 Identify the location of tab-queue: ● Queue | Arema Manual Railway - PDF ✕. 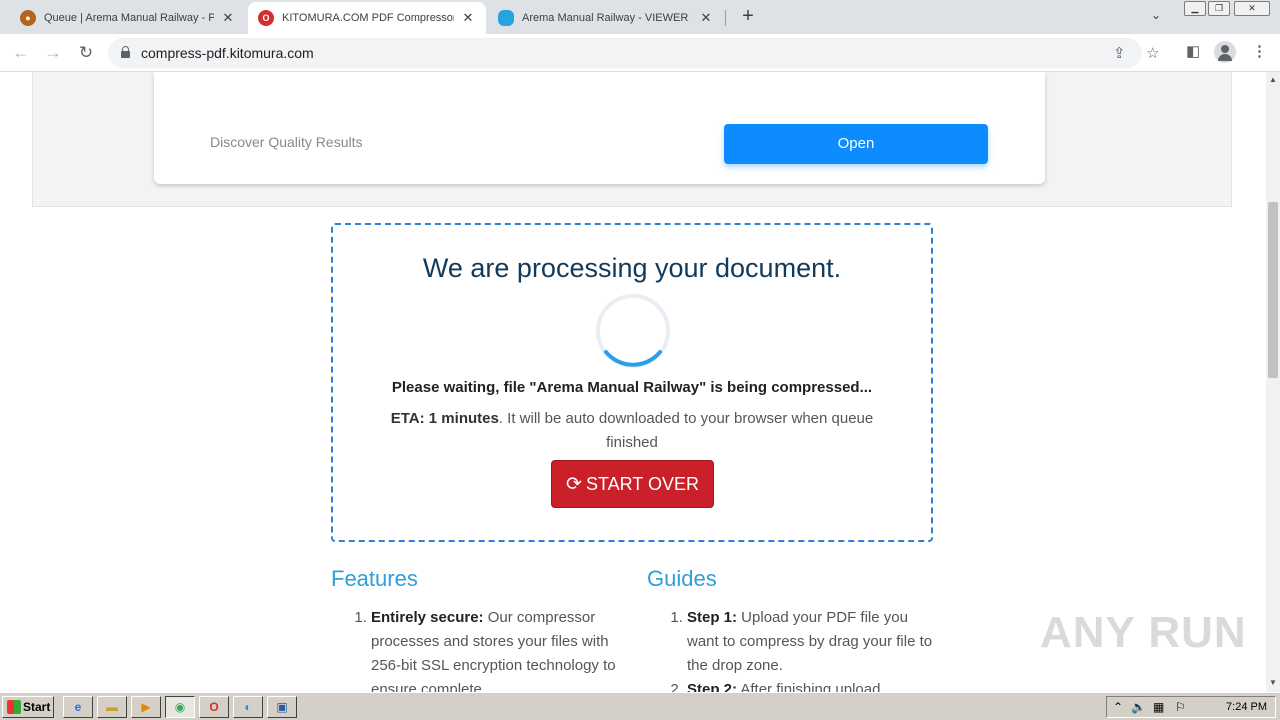
(128, 18).